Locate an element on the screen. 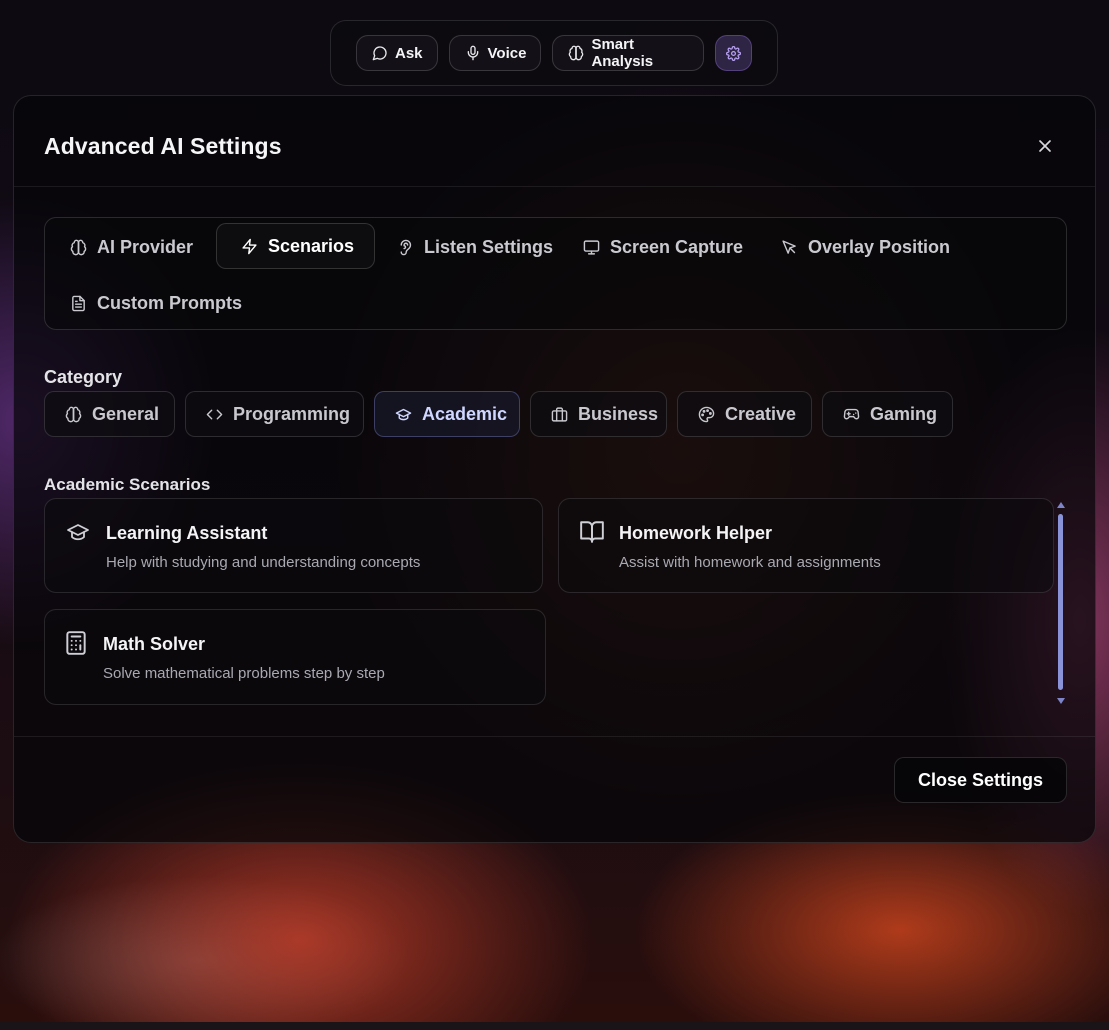  dialog-title: Advanced AI Settings is located at coordinates (163, 146).